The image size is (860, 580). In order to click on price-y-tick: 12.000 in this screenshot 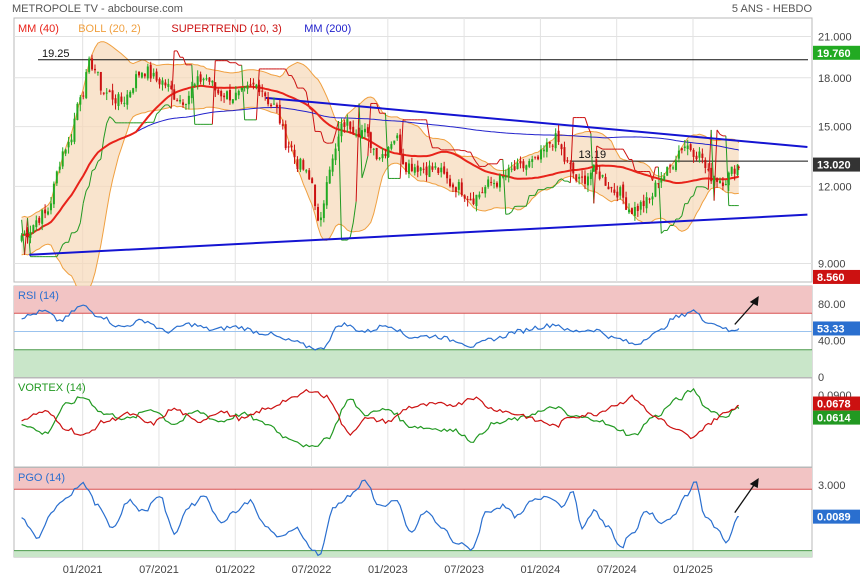, I will do `click(835, 187)`.